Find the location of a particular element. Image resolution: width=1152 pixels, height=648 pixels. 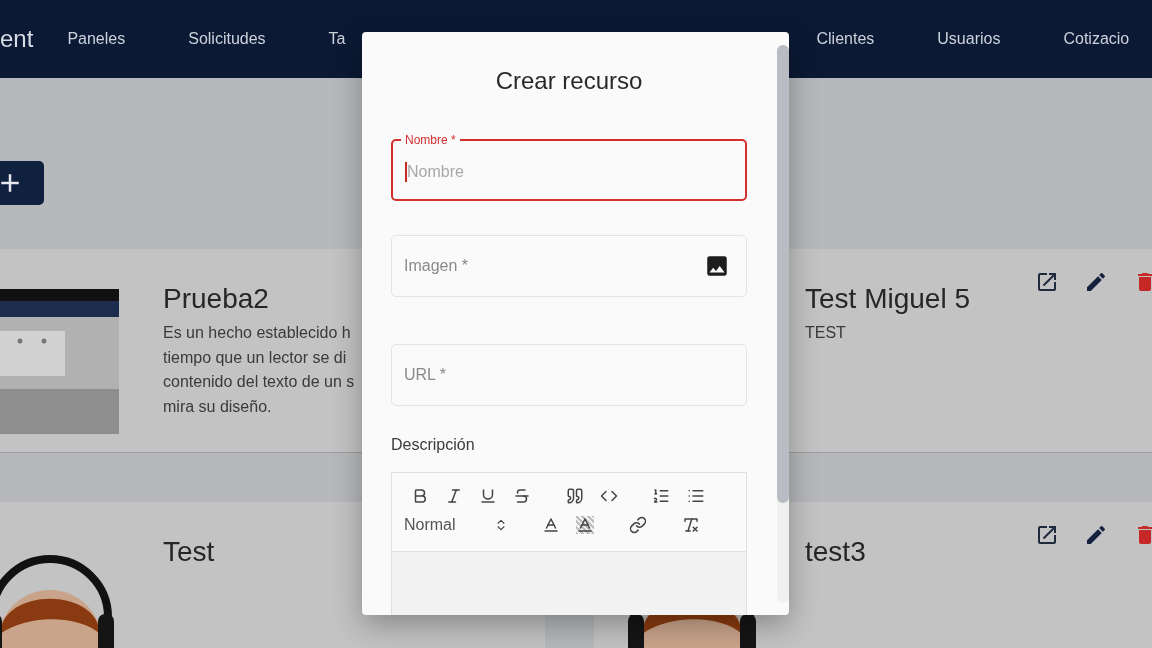

numbered-list-icon is located at coordinates (661, 496).